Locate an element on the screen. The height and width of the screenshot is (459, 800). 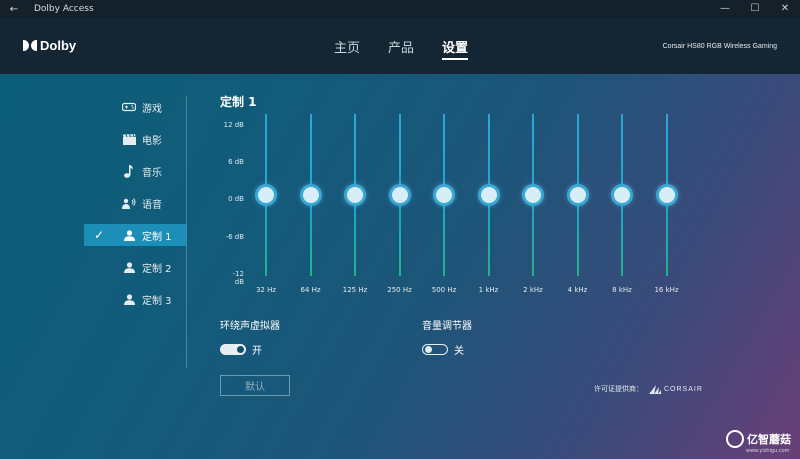
sidebar-item-custom-1: ✓ 定制 1 is located at coordinates (135, 235).